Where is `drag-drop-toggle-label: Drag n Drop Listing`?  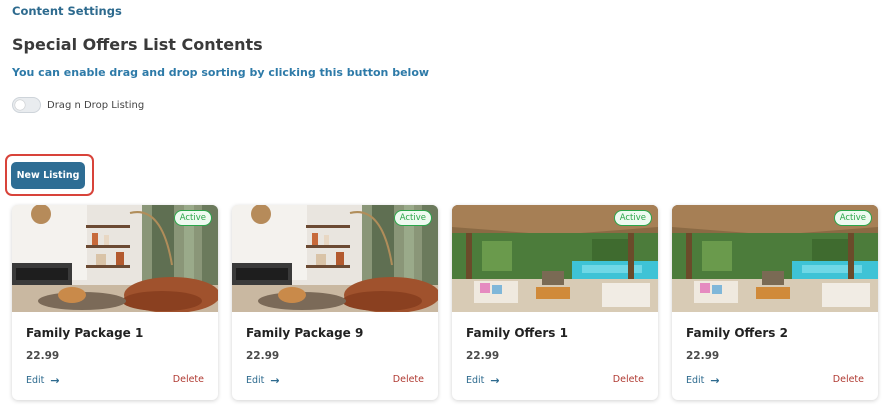 drag-drop-toggle-label: Drag n Drop Listing is located at coordinates (96, 105).